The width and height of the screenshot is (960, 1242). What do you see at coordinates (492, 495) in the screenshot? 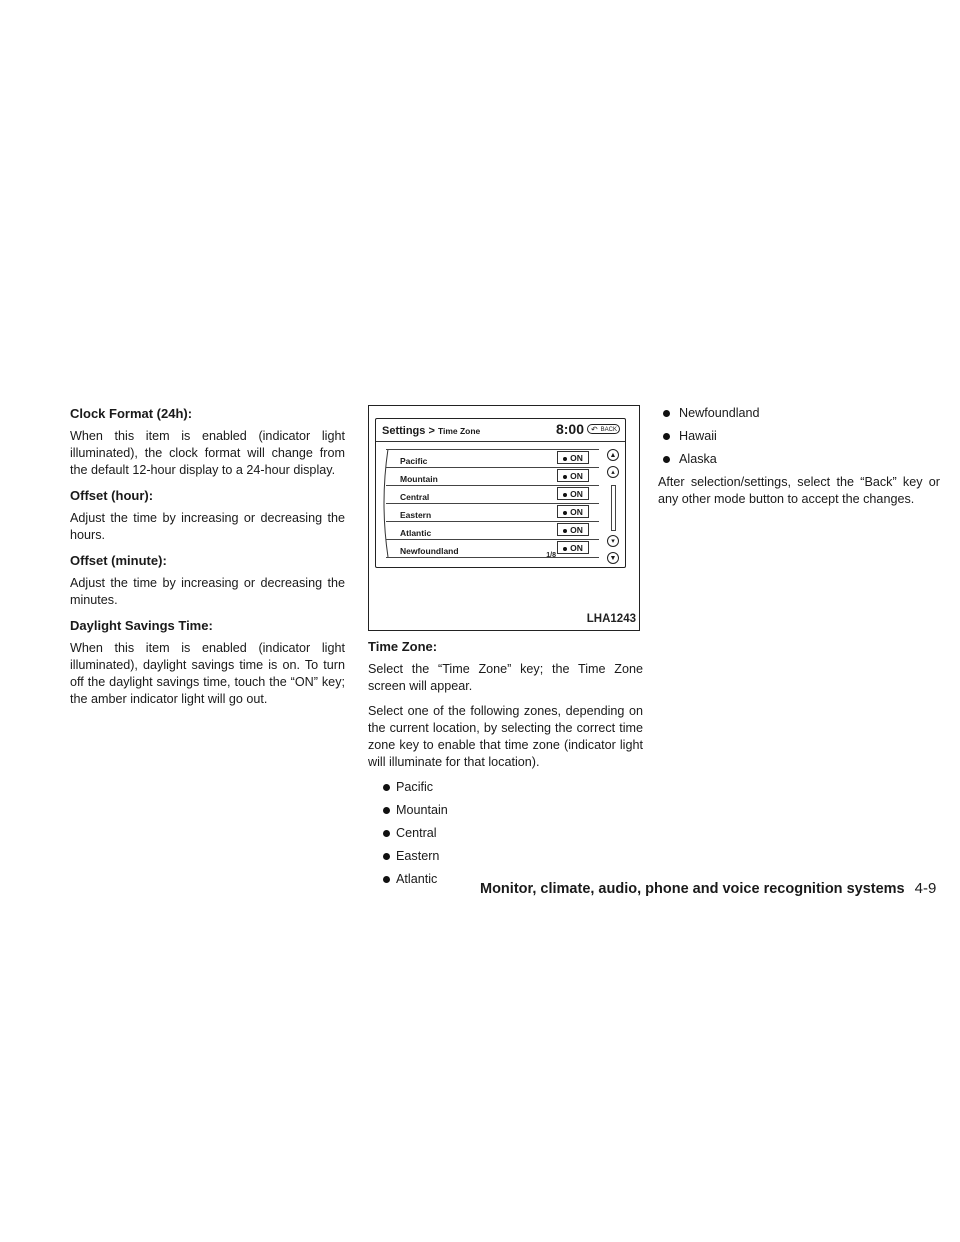
I see `time-zone-row-central: Central ON` at bounding box center [492, 495].